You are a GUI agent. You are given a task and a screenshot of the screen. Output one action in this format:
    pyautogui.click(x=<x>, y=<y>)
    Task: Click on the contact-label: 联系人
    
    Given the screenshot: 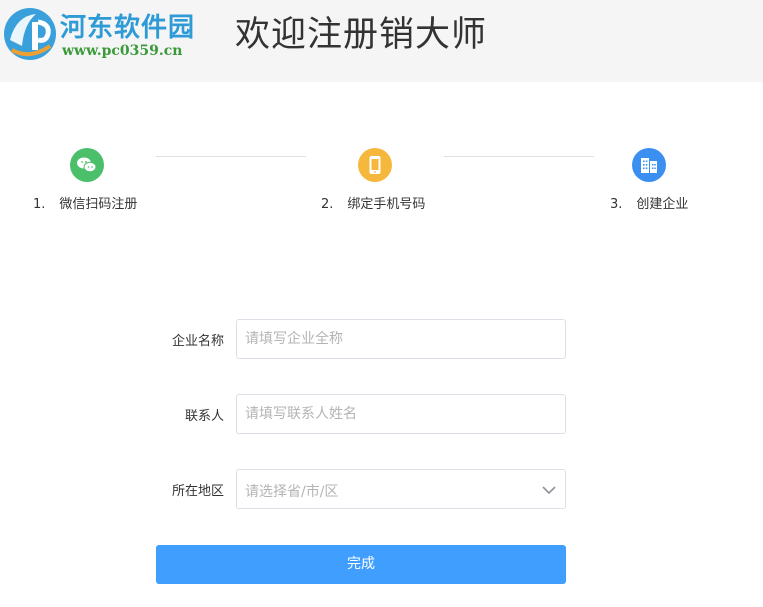 What is the action you would take?
    pyautogui.click(x=204, y=416)
    